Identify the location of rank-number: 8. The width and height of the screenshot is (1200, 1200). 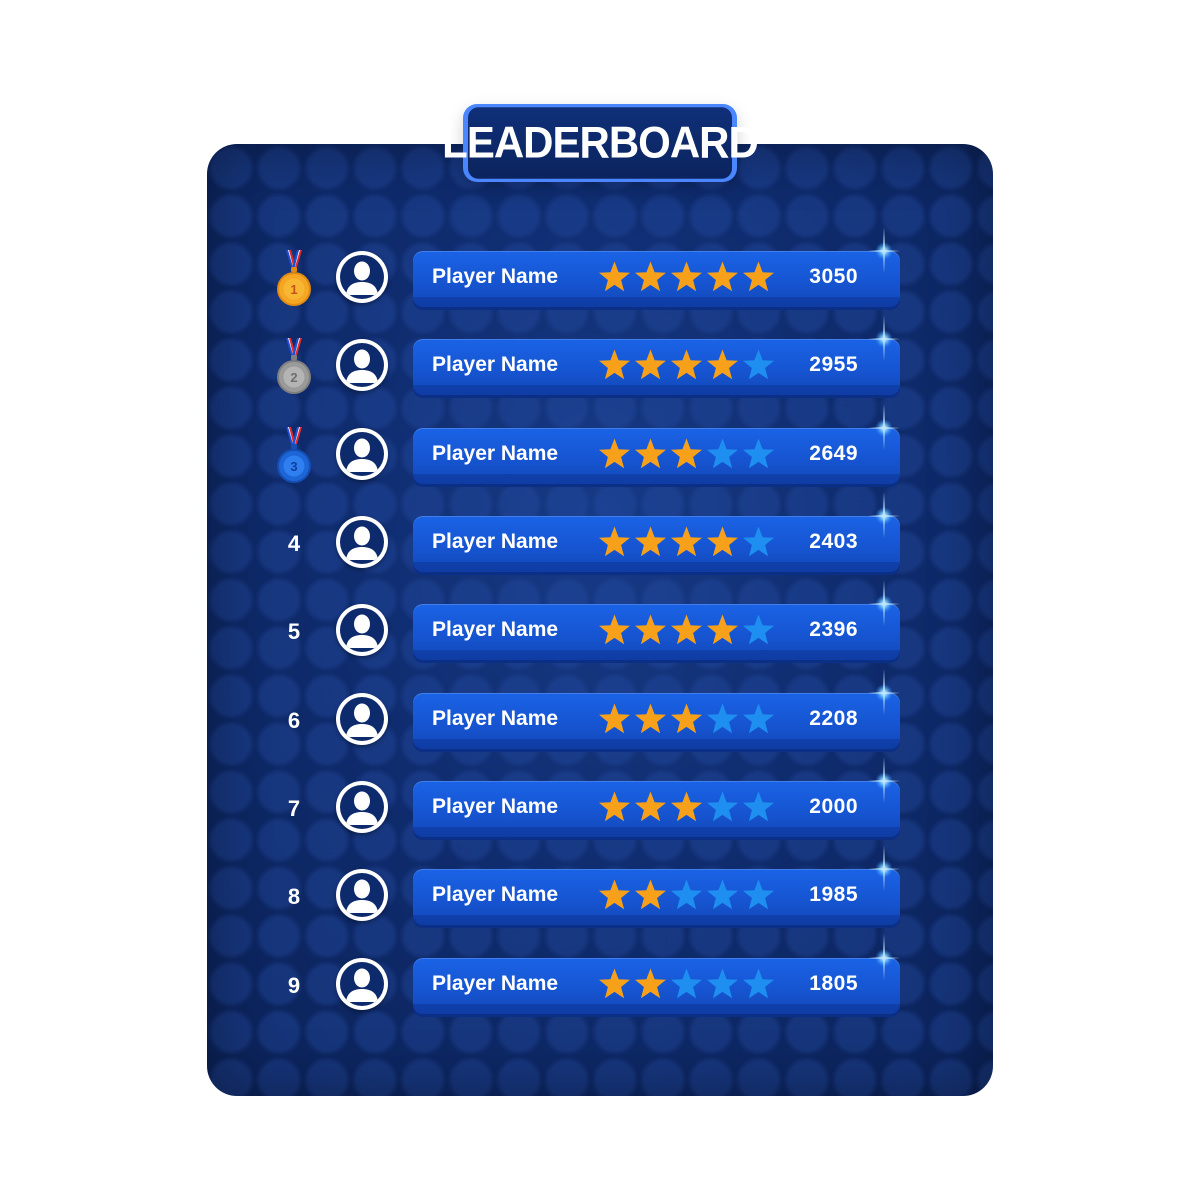
(294, 896).